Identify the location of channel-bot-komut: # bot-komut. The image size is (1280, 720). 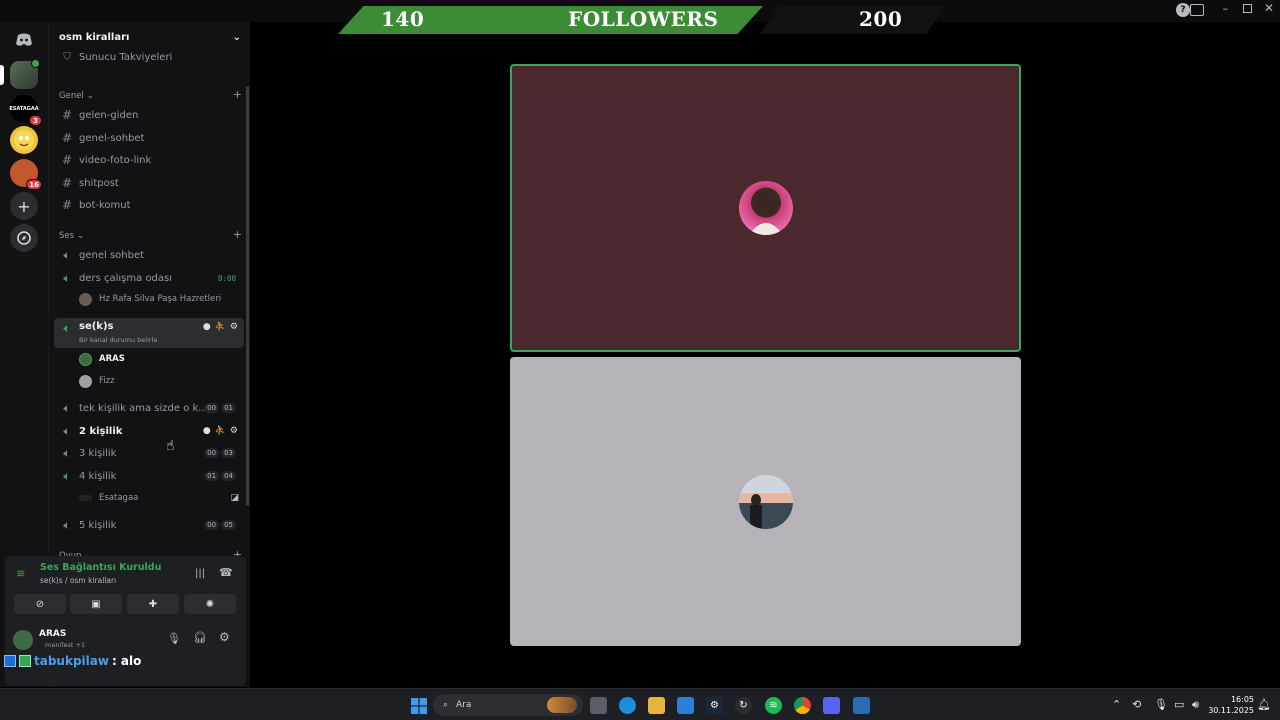
(149, 205).